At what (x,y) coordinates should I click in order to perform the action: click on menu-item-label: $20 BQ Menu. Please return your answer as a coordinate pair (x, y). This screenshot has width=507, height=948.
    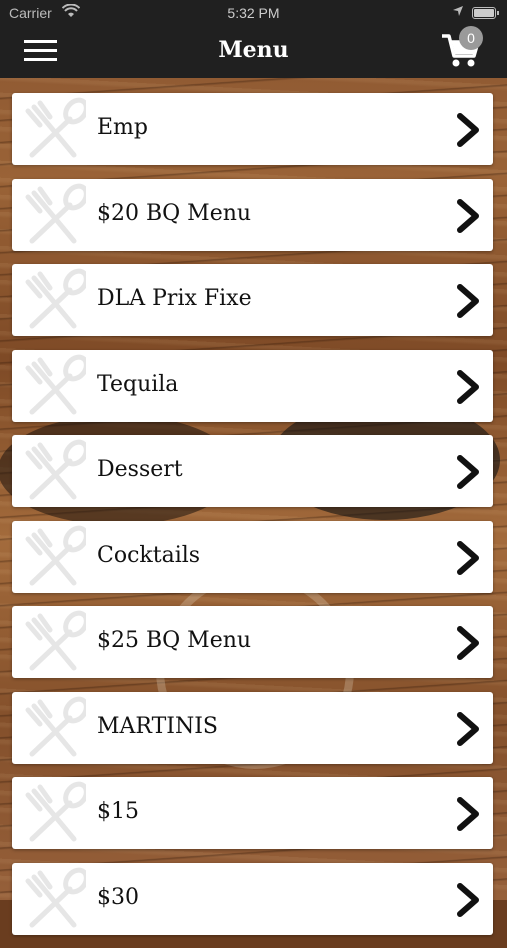
    Looking at the image, I should click on (174, 213).